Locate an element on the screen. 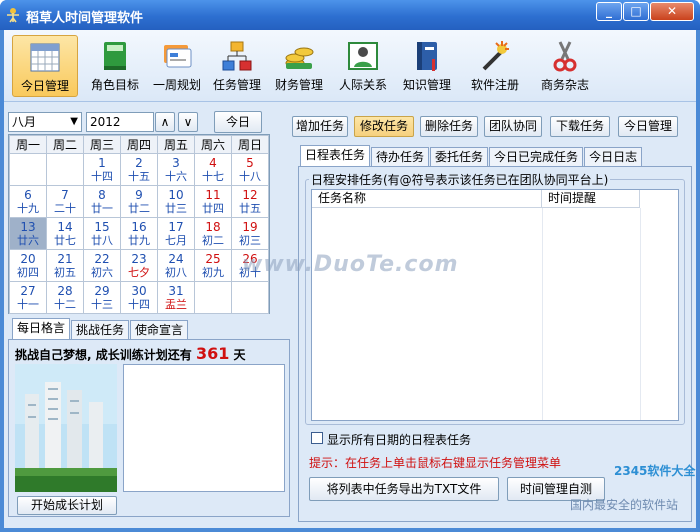 This screenshot has height=532, width=700. today-manage-button: 今日管理 is located at coordinates (648, 126).